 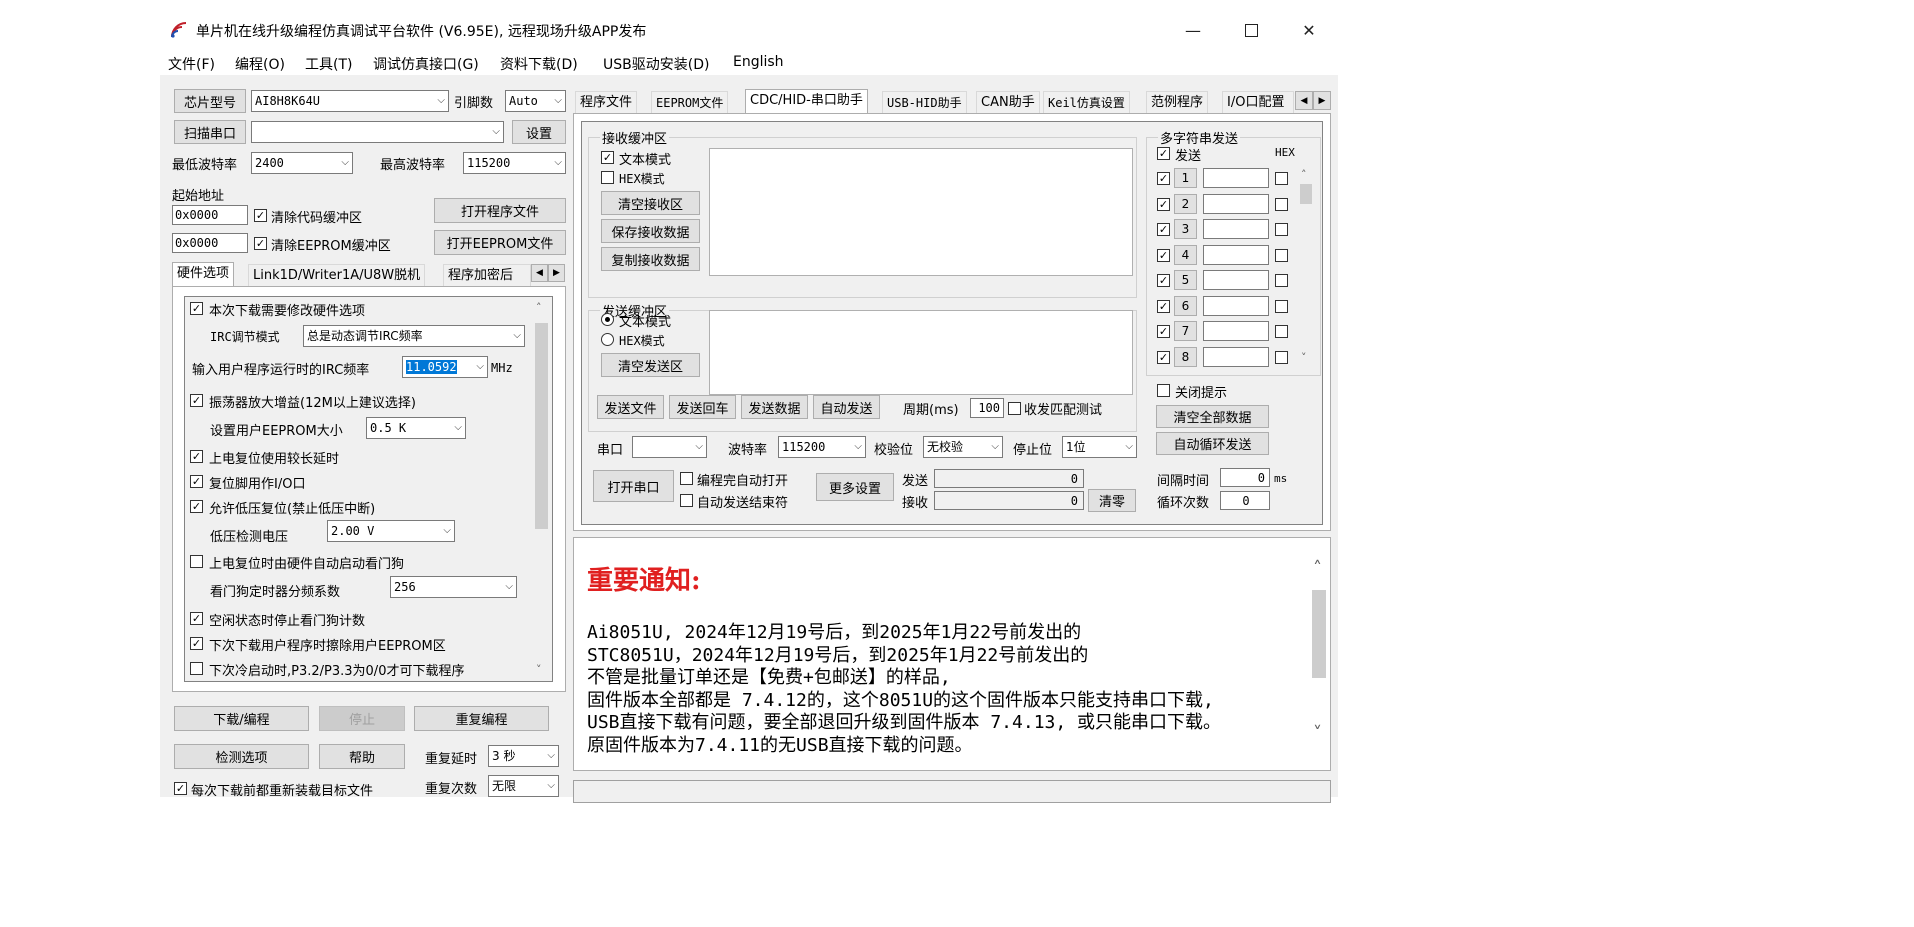 I want to click on auto-open-checkbox, so click(x=686, y=478).